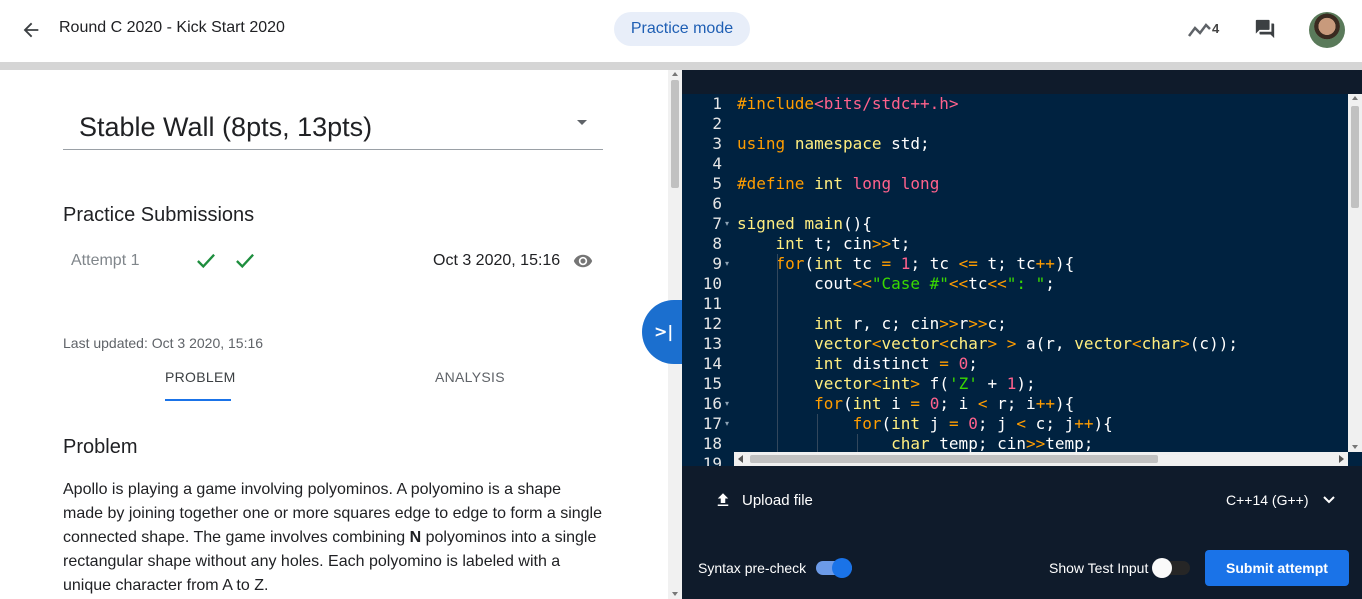 Image resolution: width=1362 pixels, height=599 pixels. Describe the element at coordinates (843, 243) in the screenshot. I see `code-line: int t; cin>>t;` at that location.